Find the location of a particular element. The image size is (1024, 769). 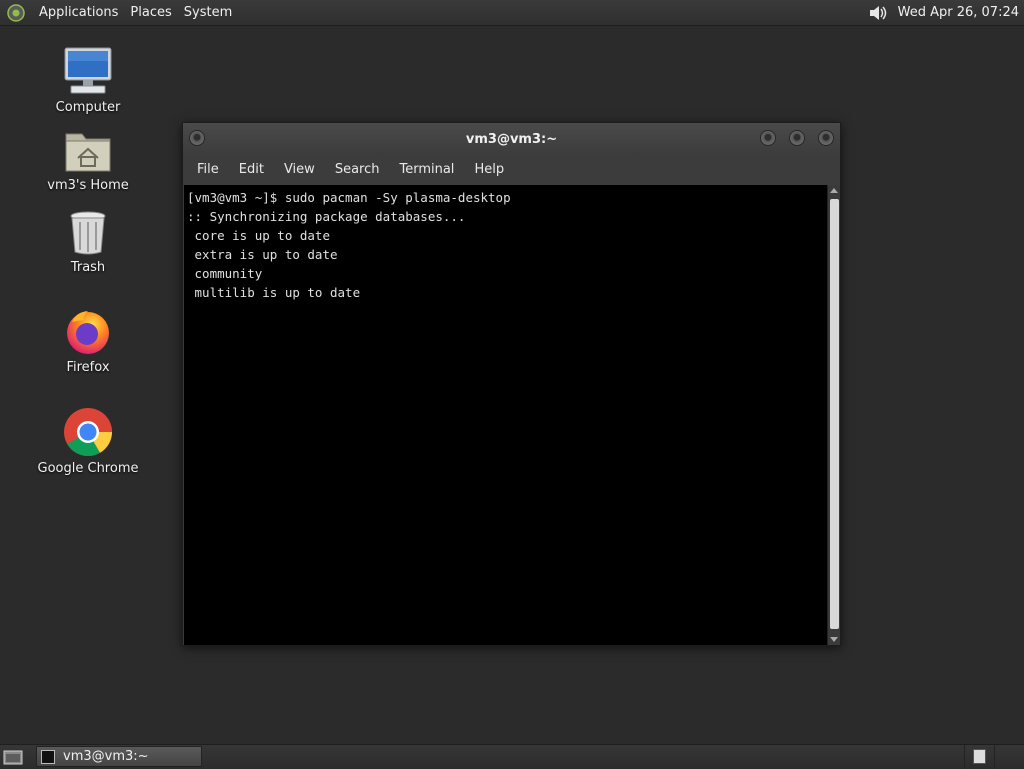

terminal-line: multilib is up to date is located at coordinates (274, 292).